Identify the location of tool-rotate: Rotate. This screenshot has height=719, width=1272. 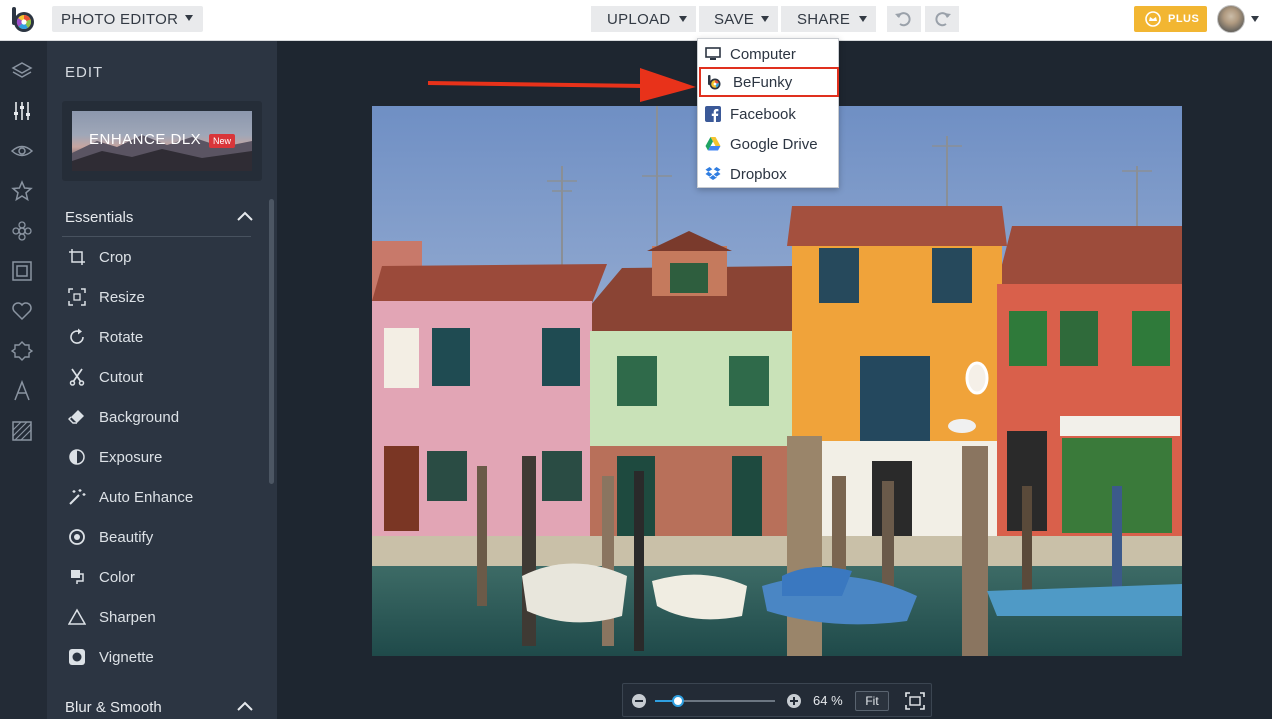
(162, 337).